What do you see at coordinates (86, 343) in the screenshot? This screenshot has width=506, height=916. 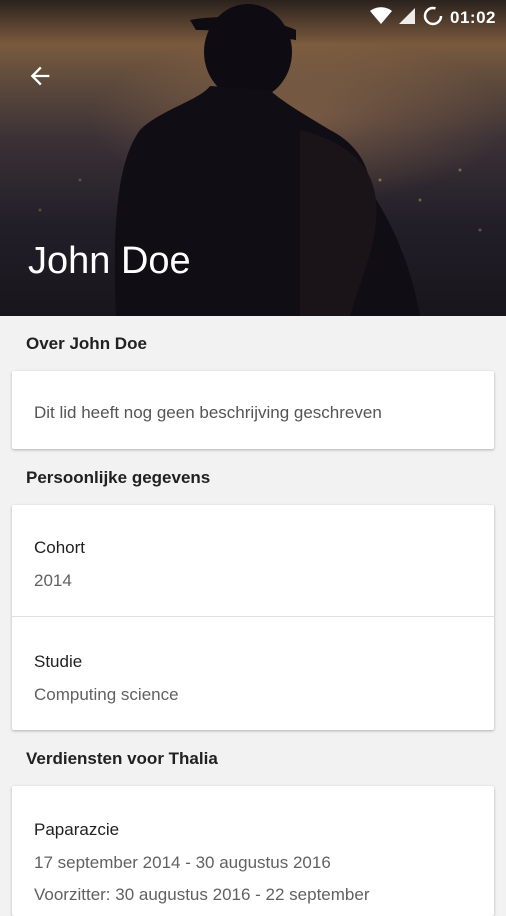 I see `about-section-title: Over John Doe` at bounding box center [86, 343].